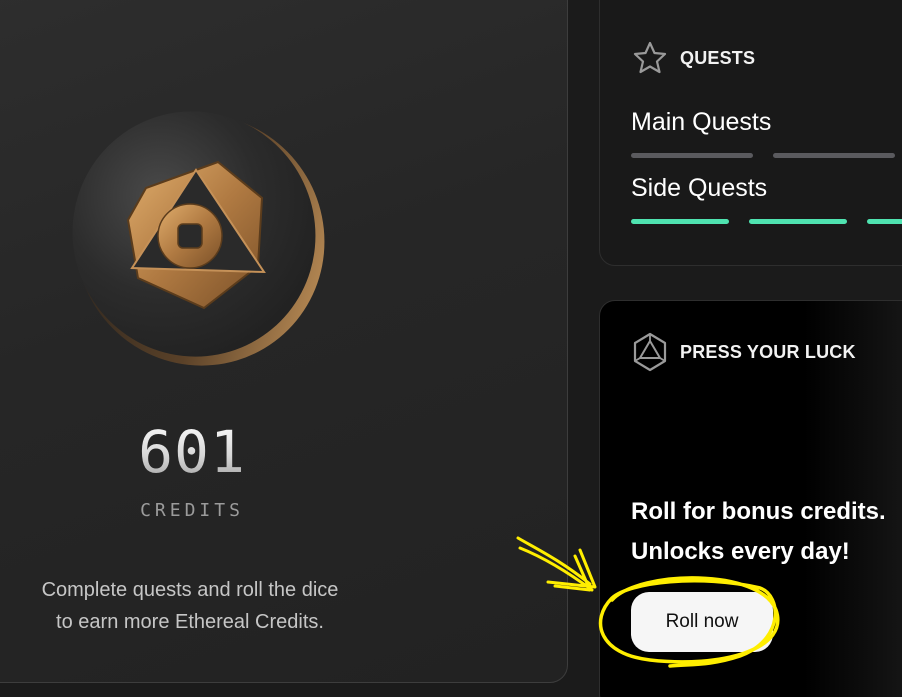 The height and width of the screenshot is (697, 902). I want to click on d20-dice-icon, so click(650, 352).